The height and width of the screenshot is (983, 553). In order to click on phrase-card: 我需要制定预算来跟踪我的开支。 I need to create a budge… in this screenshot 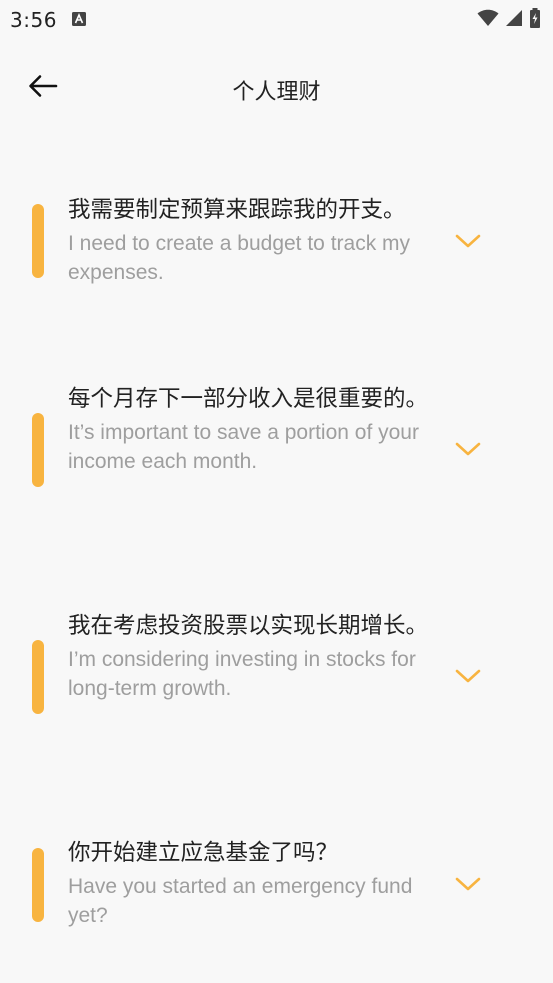, I will do `click(276, 245)`.